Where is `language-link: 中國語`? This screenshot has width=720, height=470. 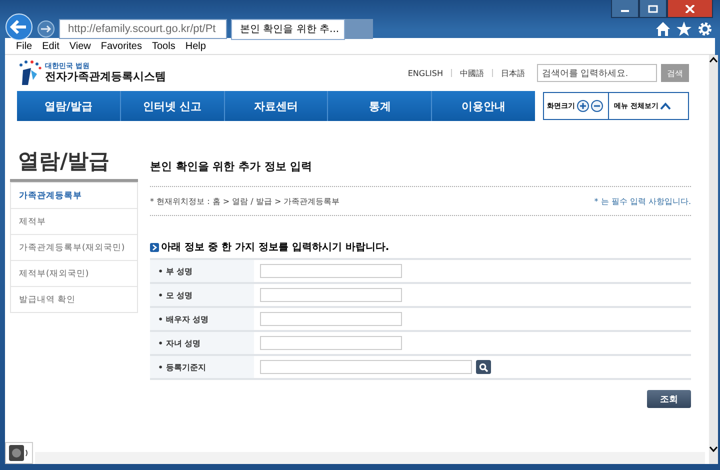 language-link: 中國語 is located at coordinates (472, 73).